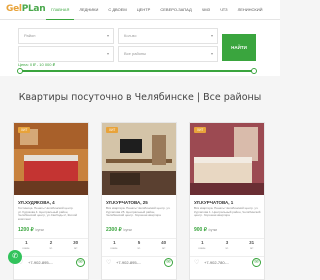  What do you see at coordinates (26, 230) in the screenshot?
I see `price-value: 1200 ₽` at bounding box center [26, 230].